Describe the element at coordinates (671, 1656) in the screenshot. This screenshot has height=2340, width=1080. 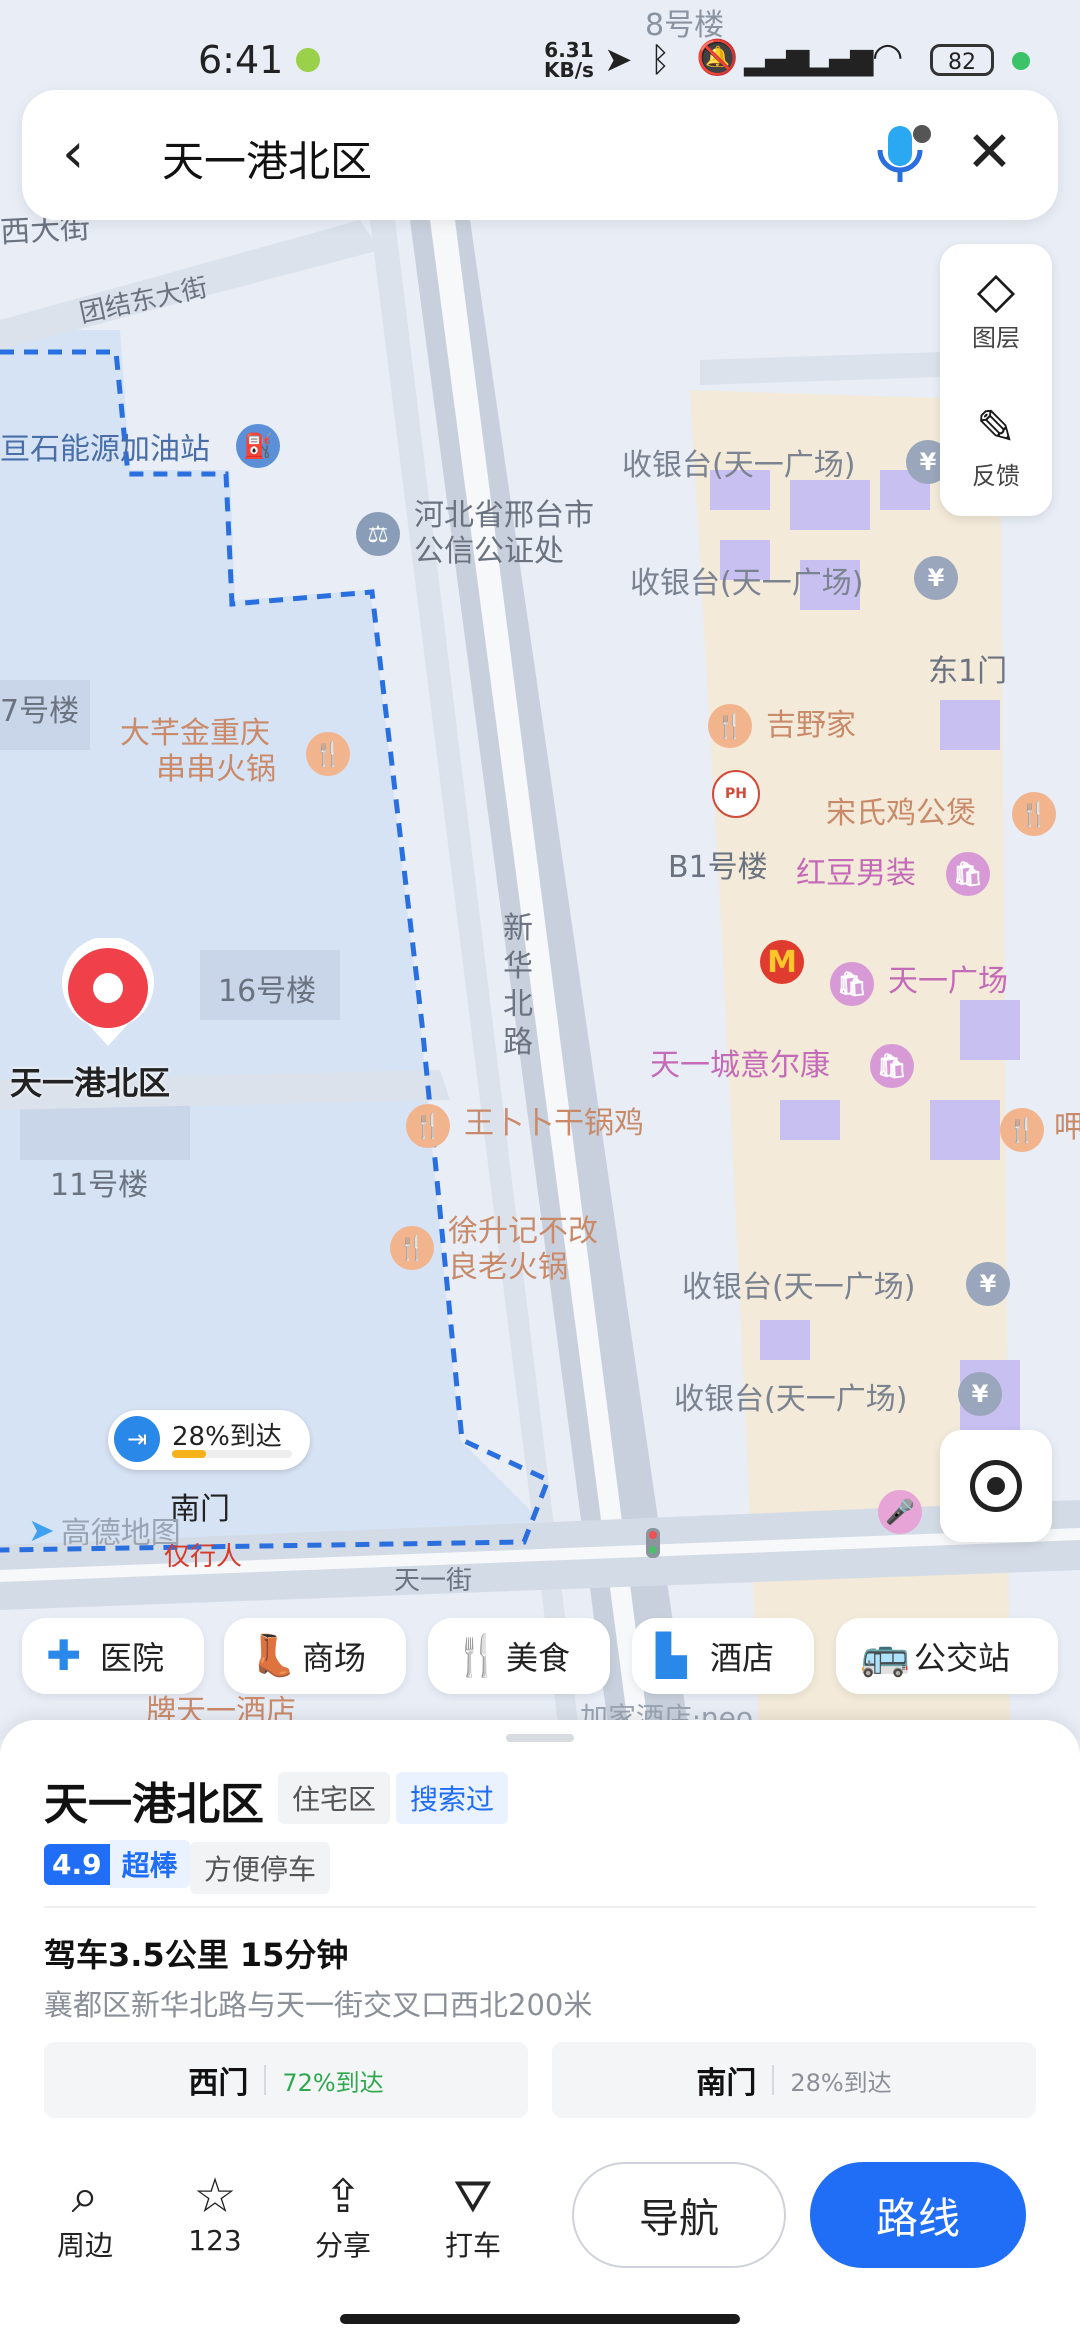
I see `hotel-building-icon: ▙` at that location.